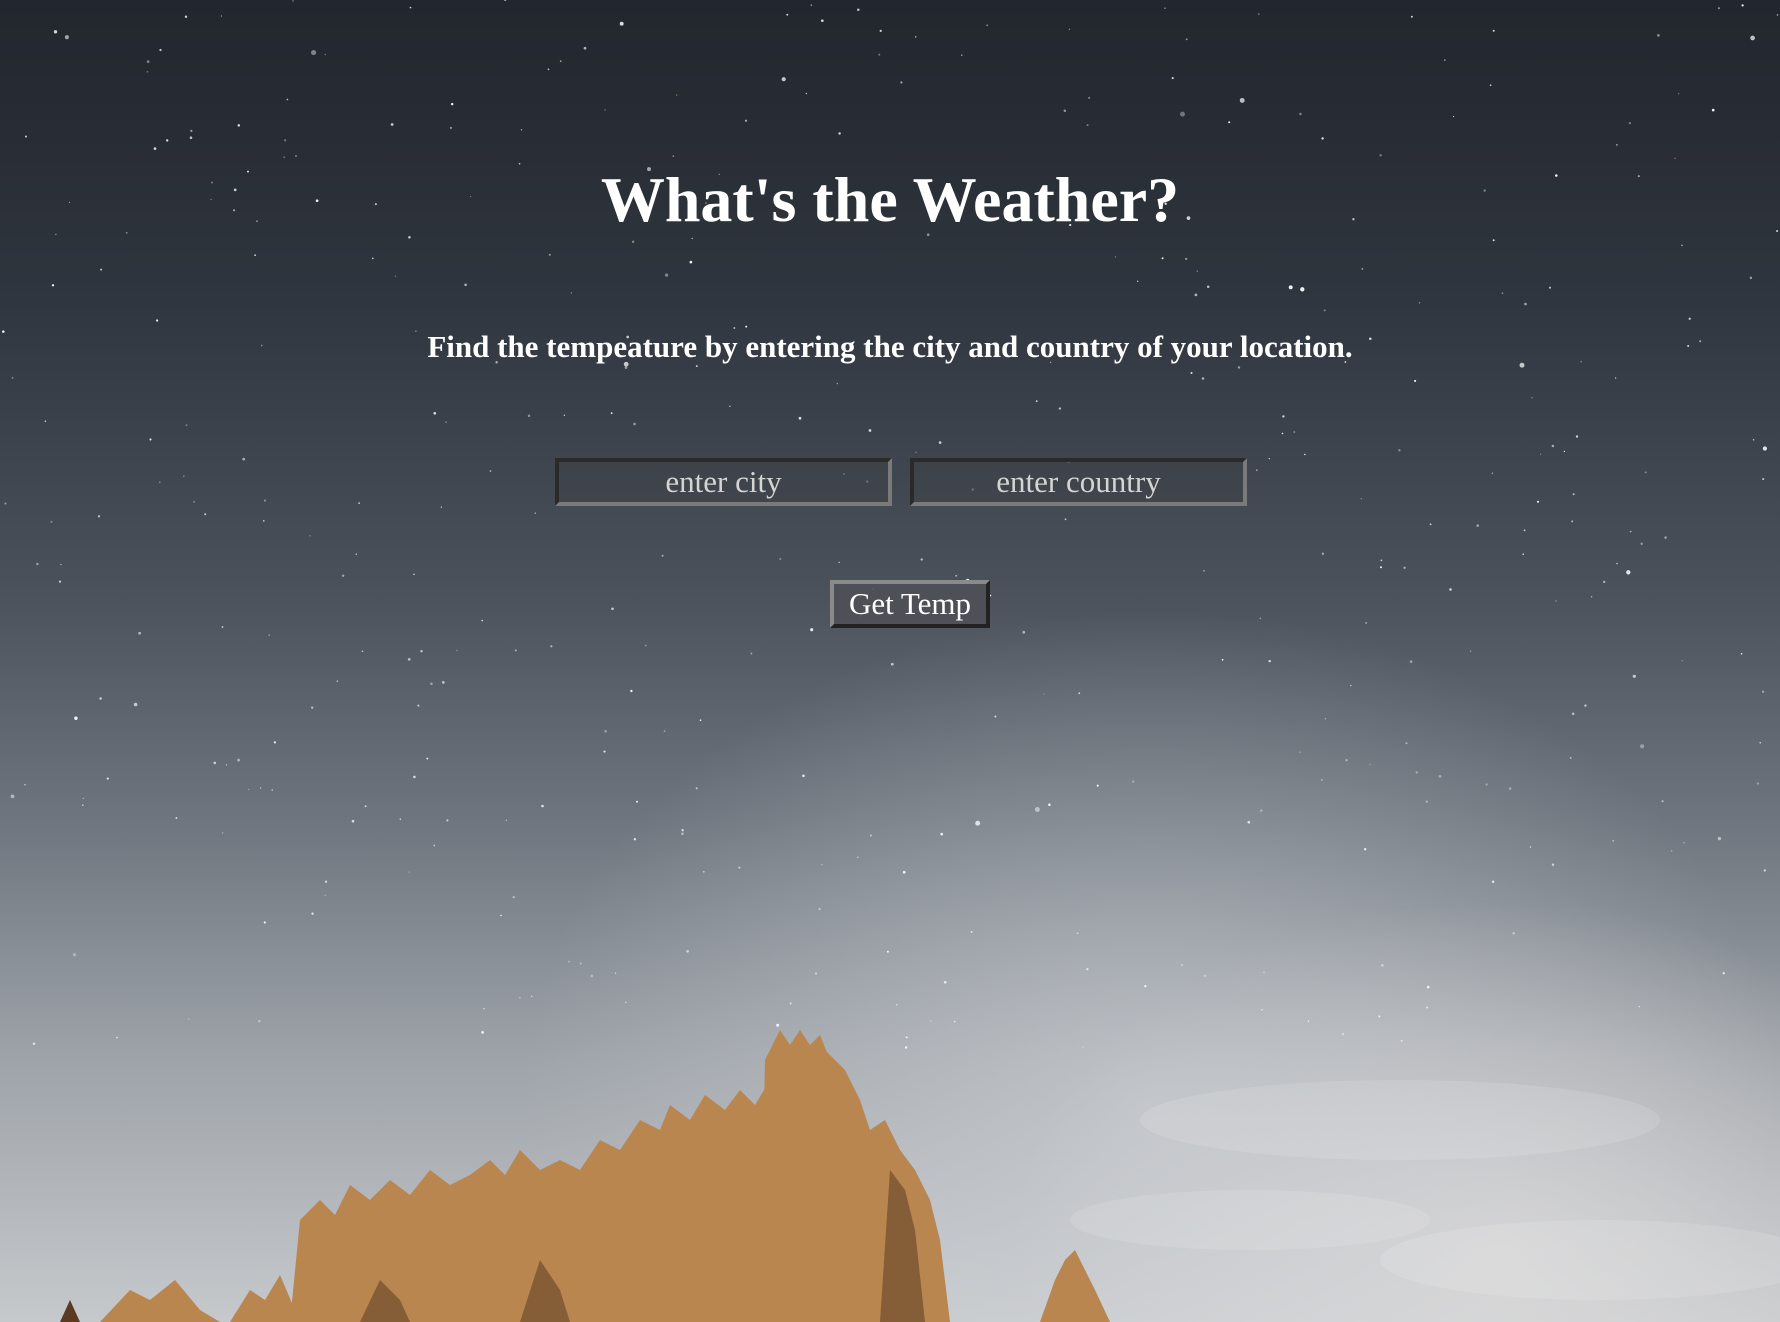  I want to click on country-input, so click(1078, 482).